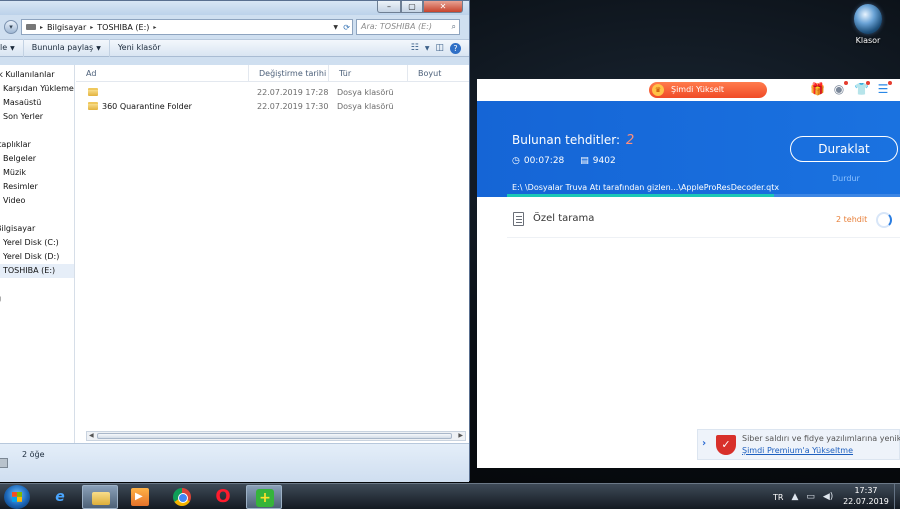 The image size is (900, 509). What do you see at coordinates (91, 435) in the screenshot?
I see `scroll-left-icon: ◀` at bounding box center [91, 435].